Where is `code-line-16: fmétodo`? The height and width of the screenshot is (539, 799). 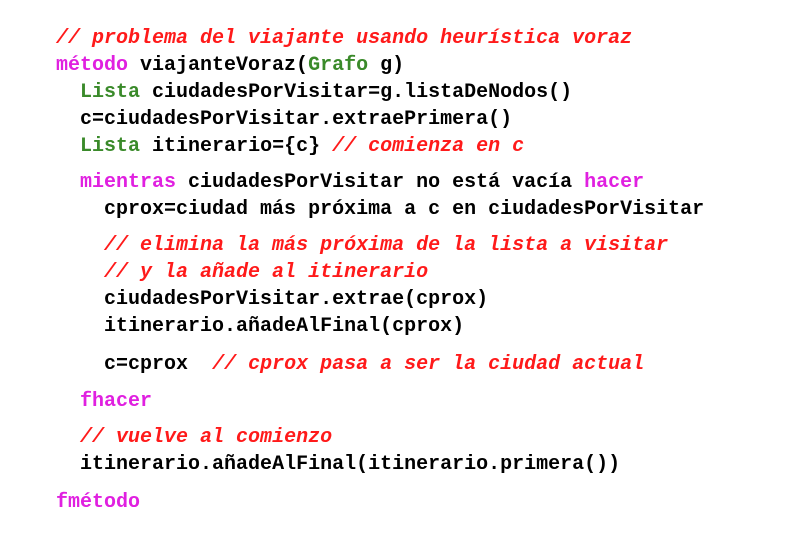
code-line-16: fmétodo is located at coordinates (74, 490).